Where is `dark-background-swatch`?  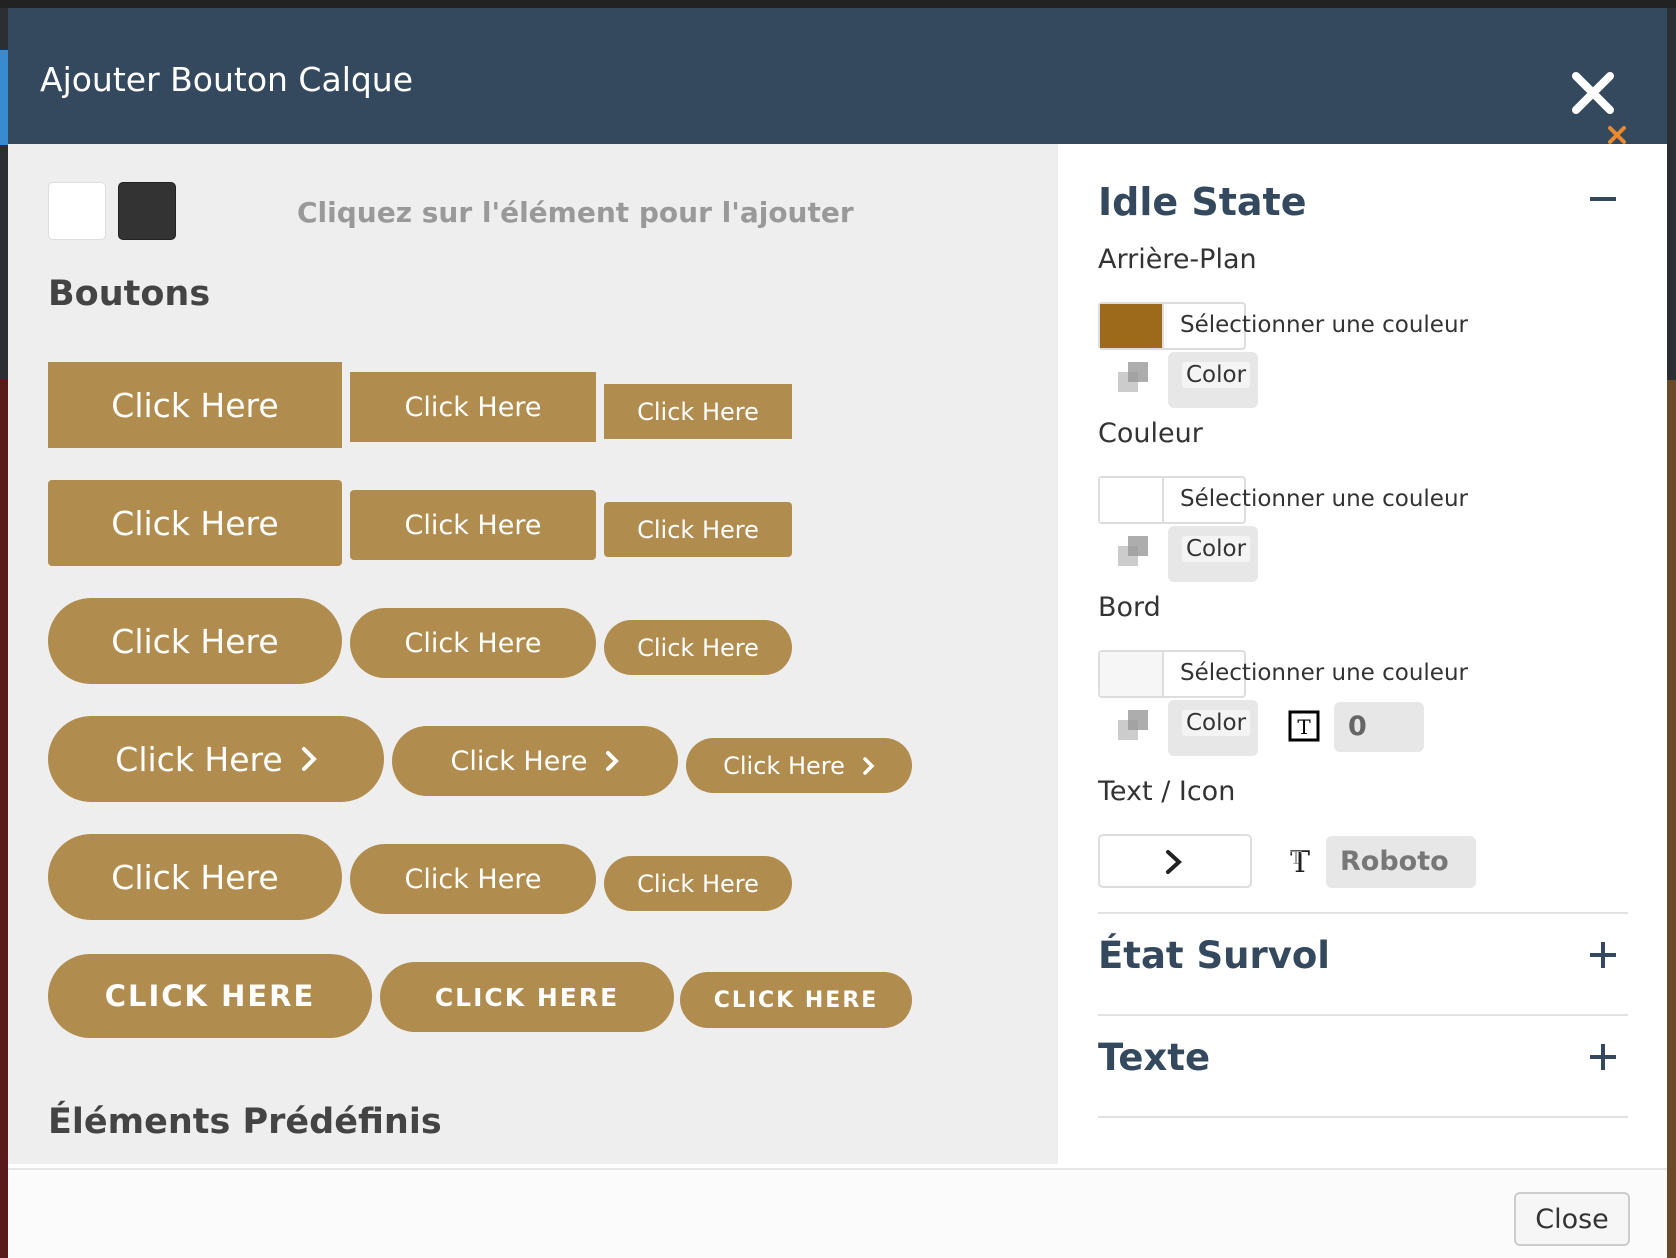 dark-background-swatch is located at coordinates (147, 211).